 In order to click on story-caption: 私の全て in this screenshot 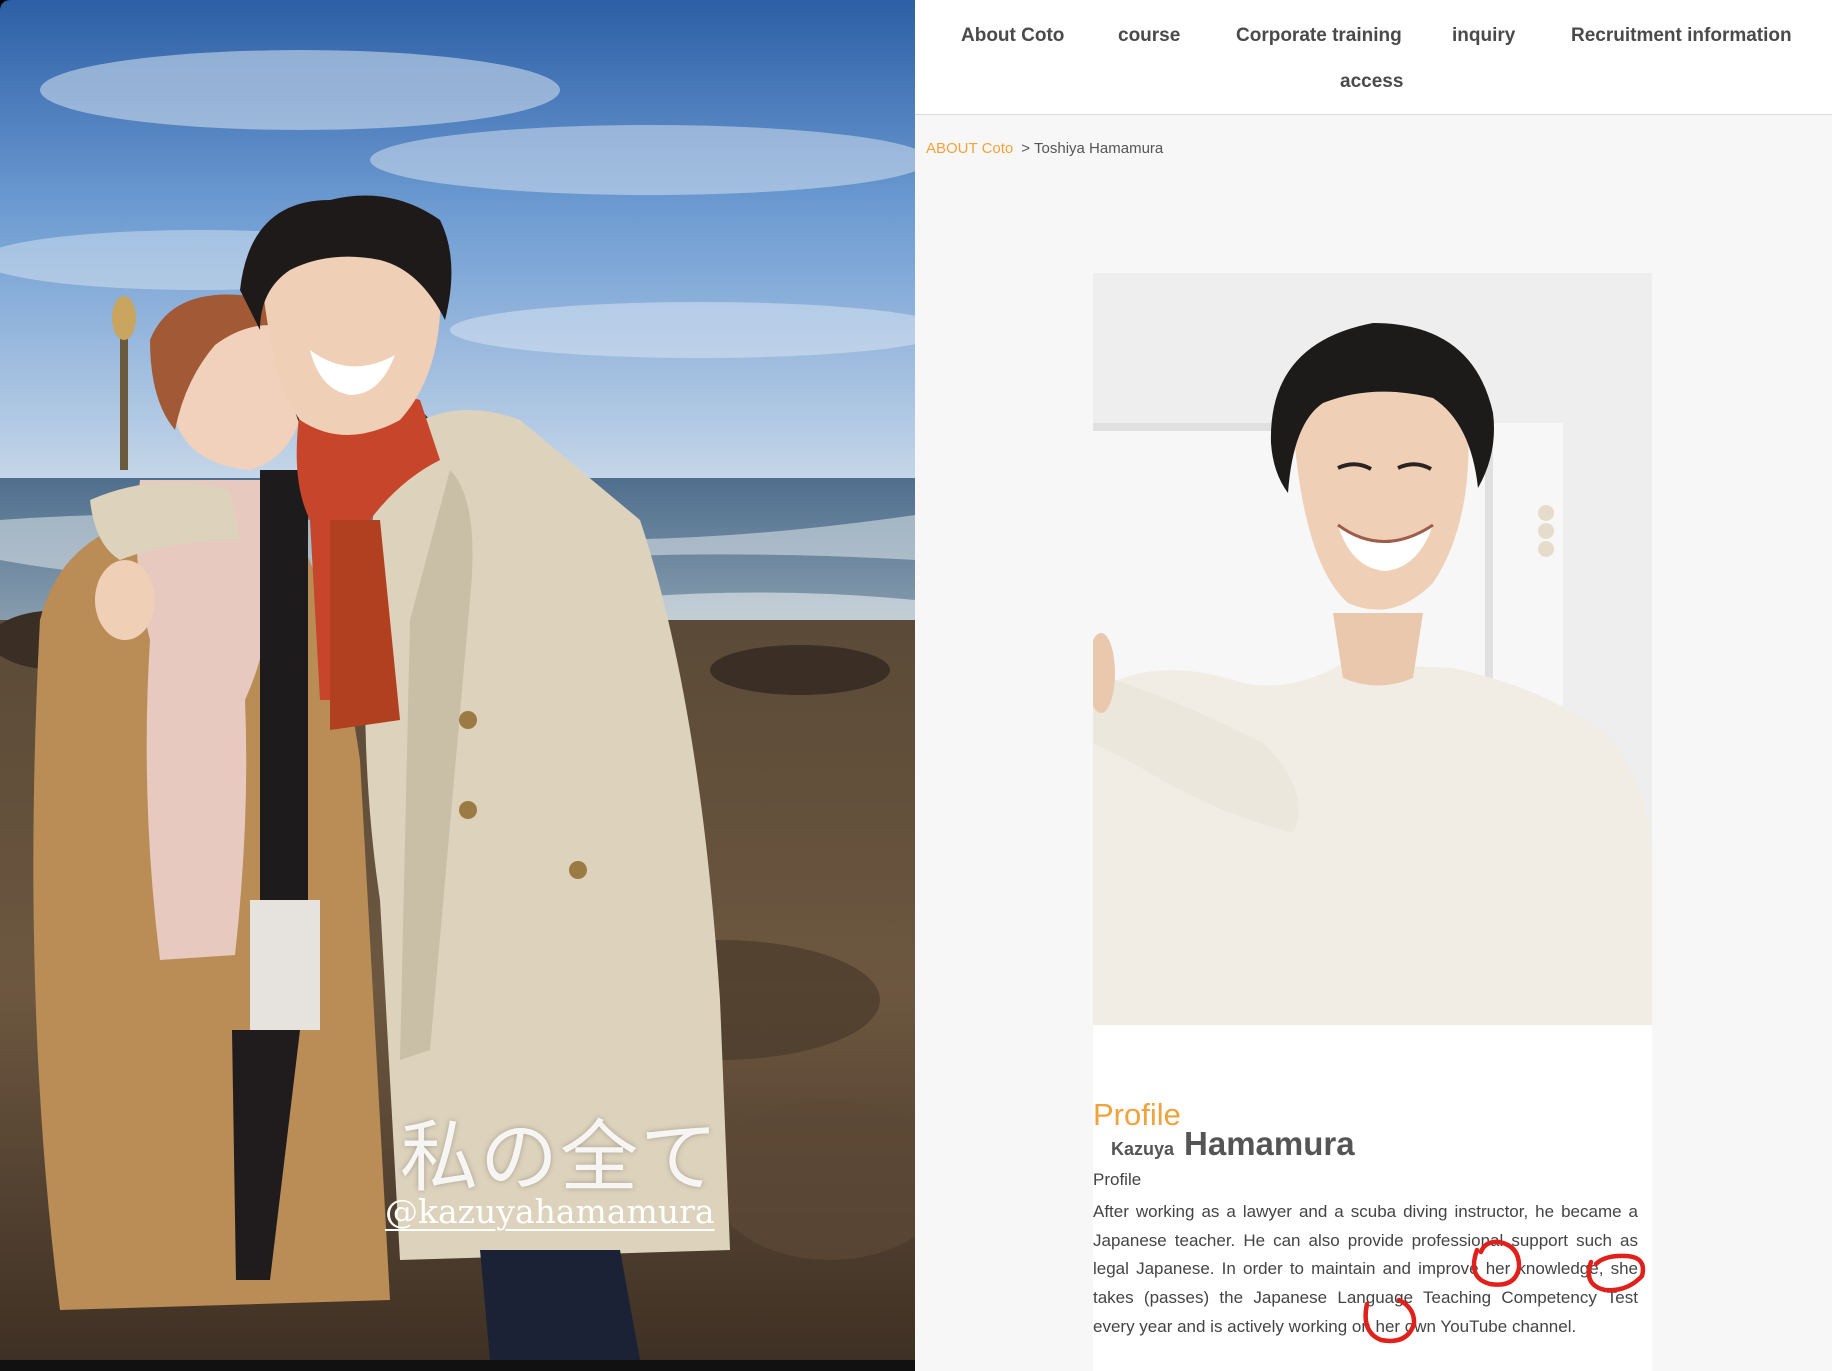, I will do `click(560, 1158)`.